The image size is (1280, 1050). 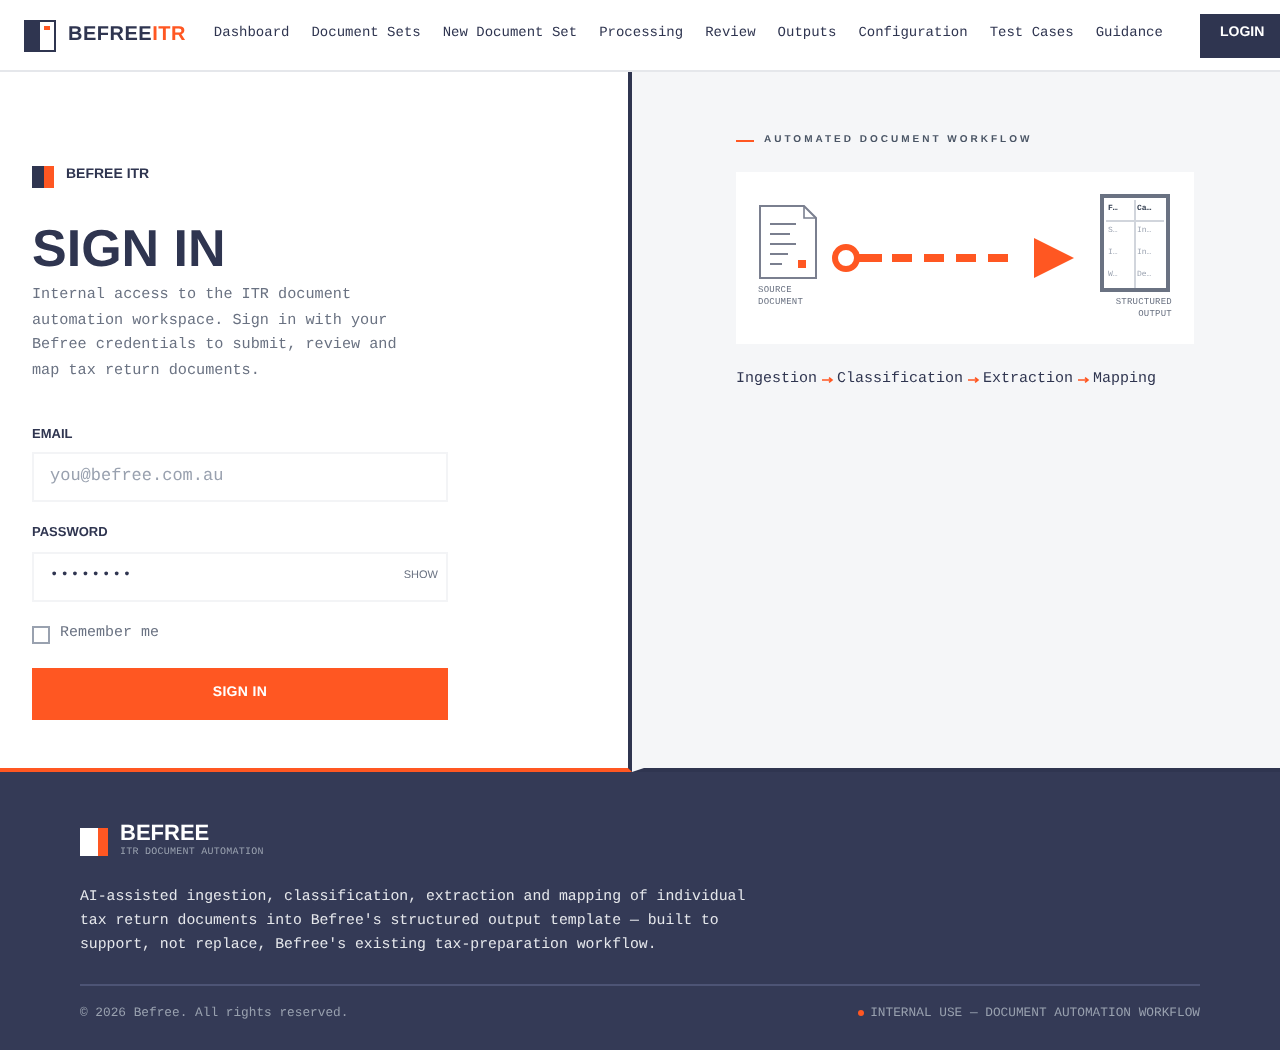 What do you see at coordinates (745, 141) in the screenshot?
I see `accent-line` at bounding box center [745, 141].